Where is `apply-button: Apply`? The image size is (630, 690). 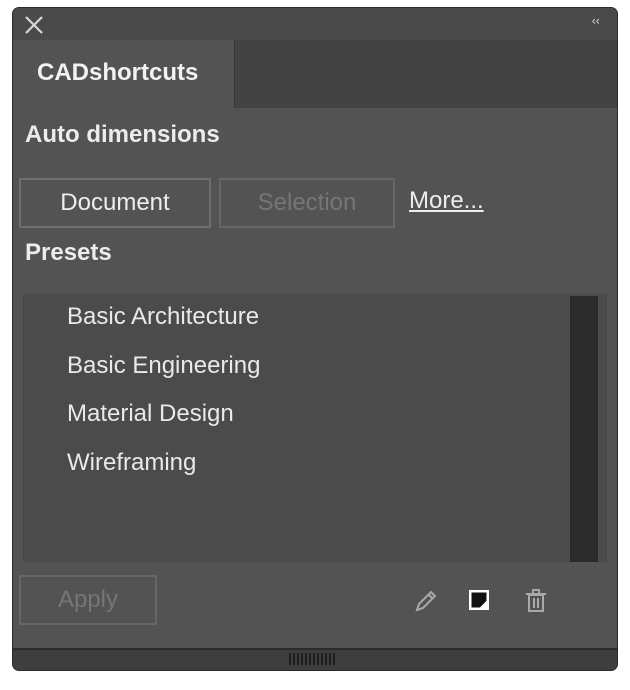
apply-button: Apply is located at coordinates (88, 600).